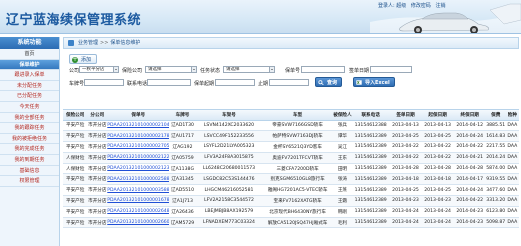 This screenshot has height=246, width=521. I want to click on table-cell: LSYFL2D21LYA005323, so click(229, 147).